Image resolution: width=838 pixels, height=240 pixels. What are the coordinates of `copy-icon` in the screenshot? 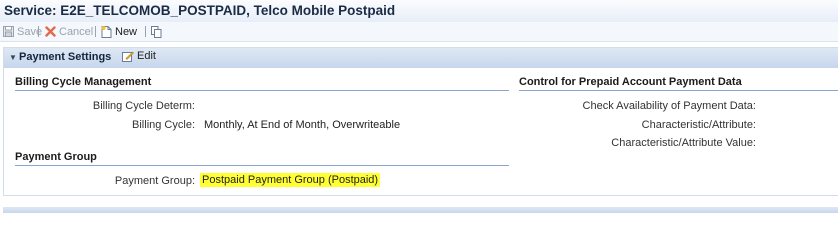 It's located at (156, 31).